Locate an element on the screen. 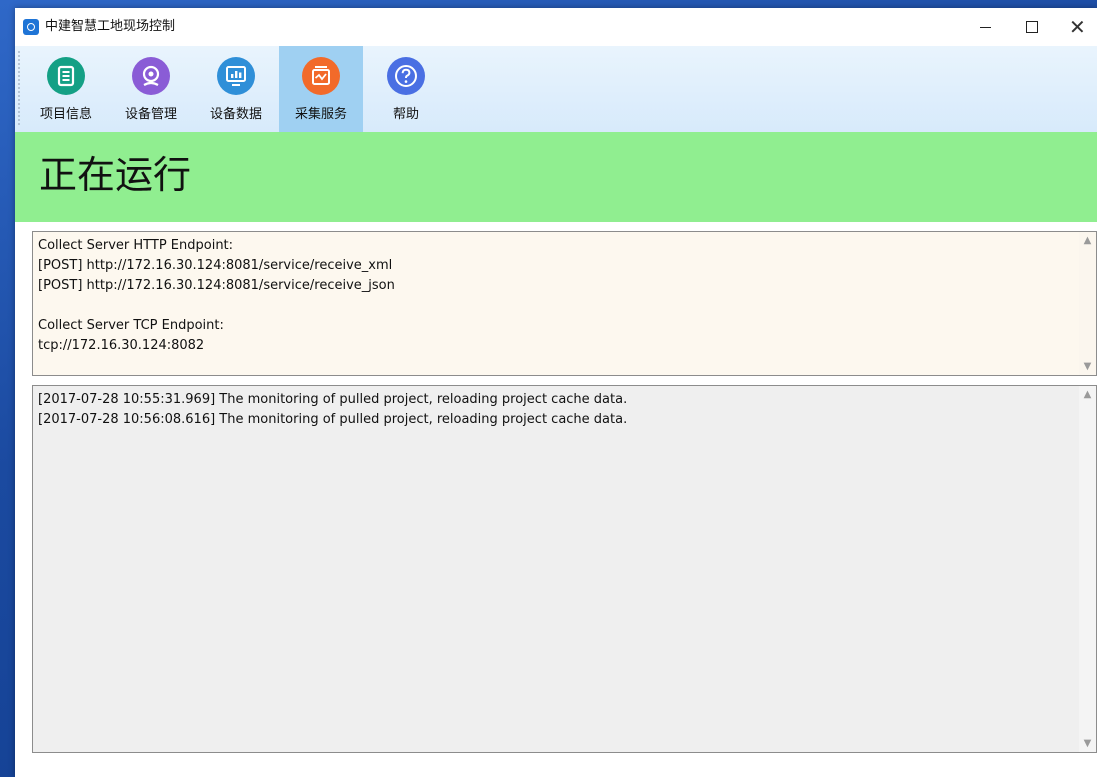 The height and width of the screenshot is (777, 1097). endpoint-scrollbar: ▲ ▼ is located at coordinates (1087, 303).